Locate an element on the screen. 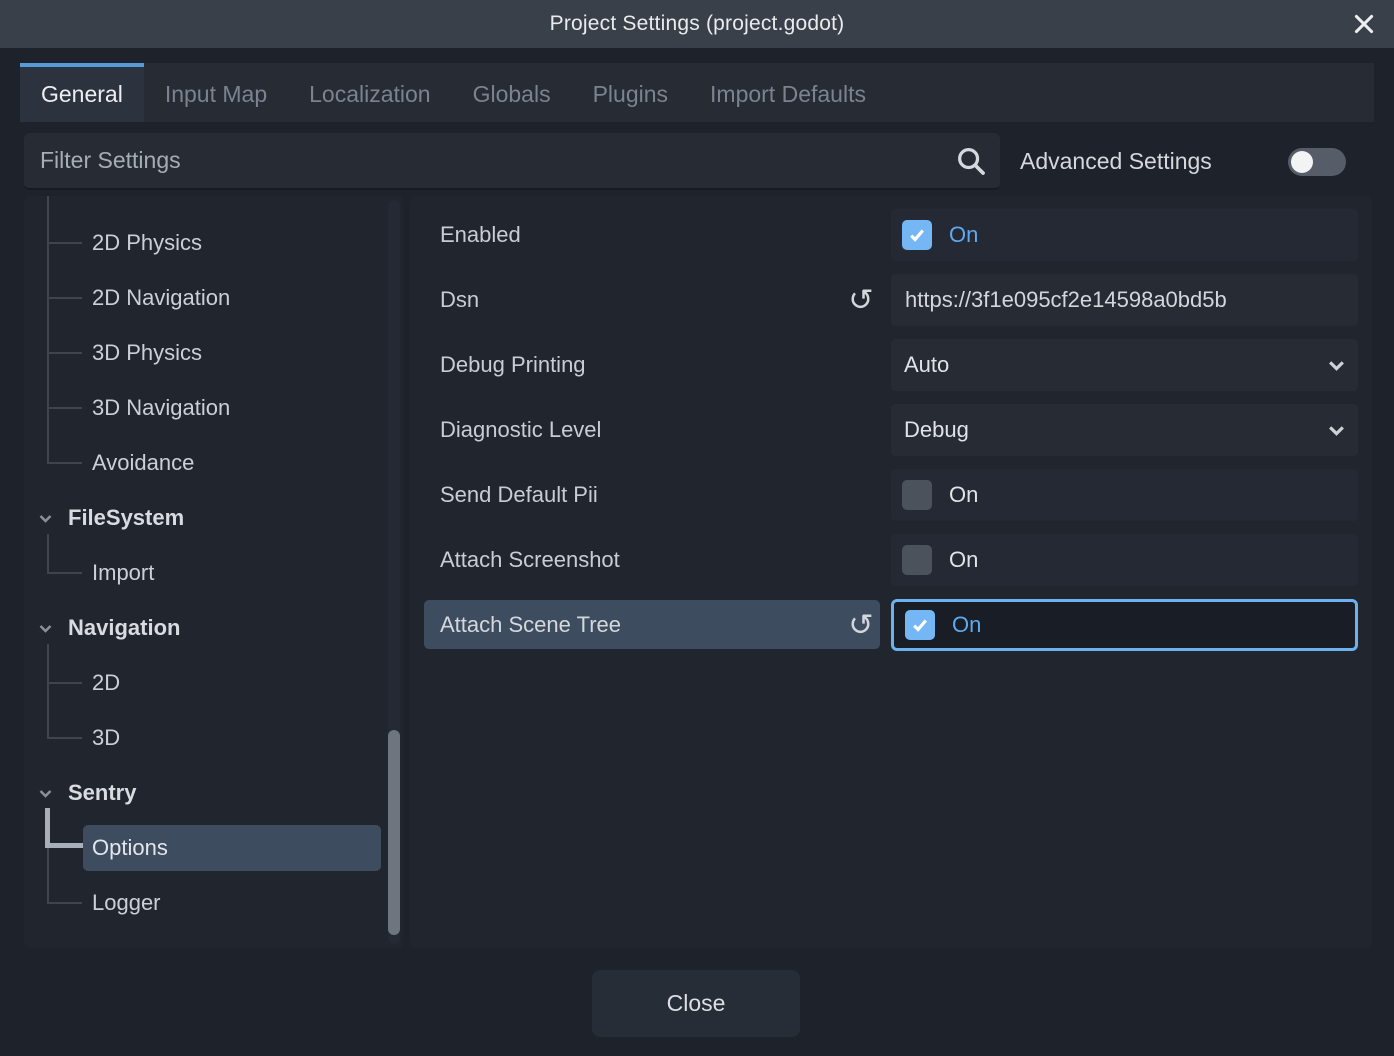 Image resolution: width=1394 pixels, height=1056 pixels. sidebar-item-label: FileSystem is located at coordinates (126, 517).